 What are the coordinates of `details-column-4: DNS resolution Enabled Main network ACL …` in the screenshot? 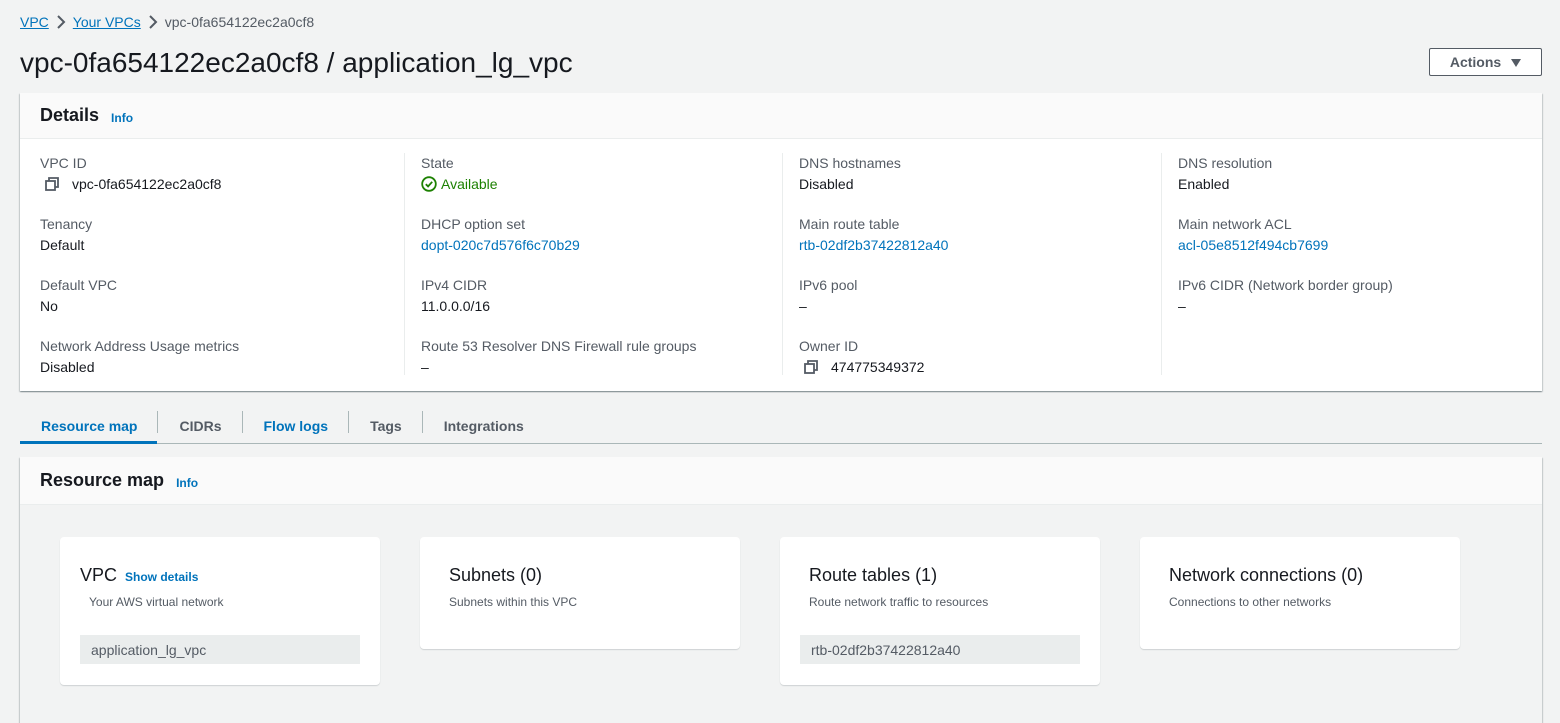 It's located at (1351, 264).